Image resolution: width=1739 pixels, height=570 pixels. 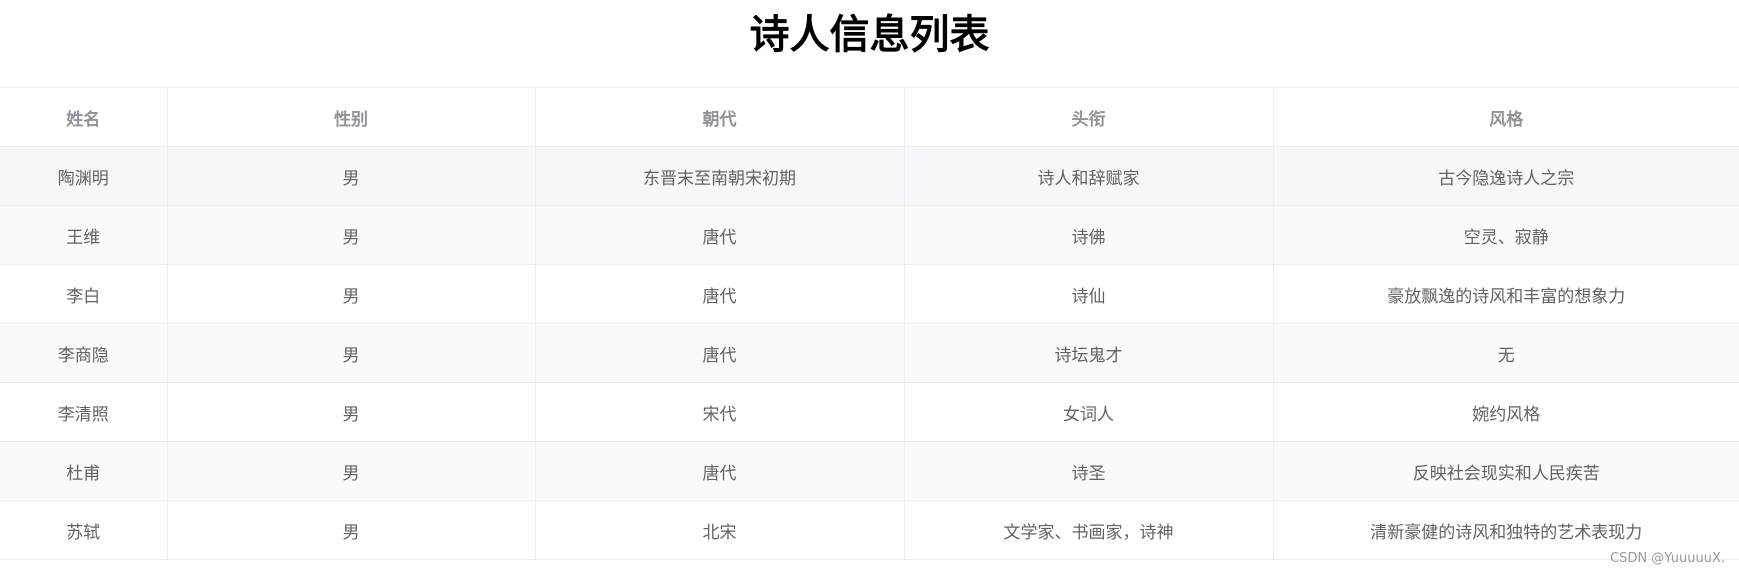 I want to click on table-row: 陶渊明 男 东晋末至南朝宋初期 诗人和辞赋家 古今隐逸诗人之宗, so click(x=869, y=176).